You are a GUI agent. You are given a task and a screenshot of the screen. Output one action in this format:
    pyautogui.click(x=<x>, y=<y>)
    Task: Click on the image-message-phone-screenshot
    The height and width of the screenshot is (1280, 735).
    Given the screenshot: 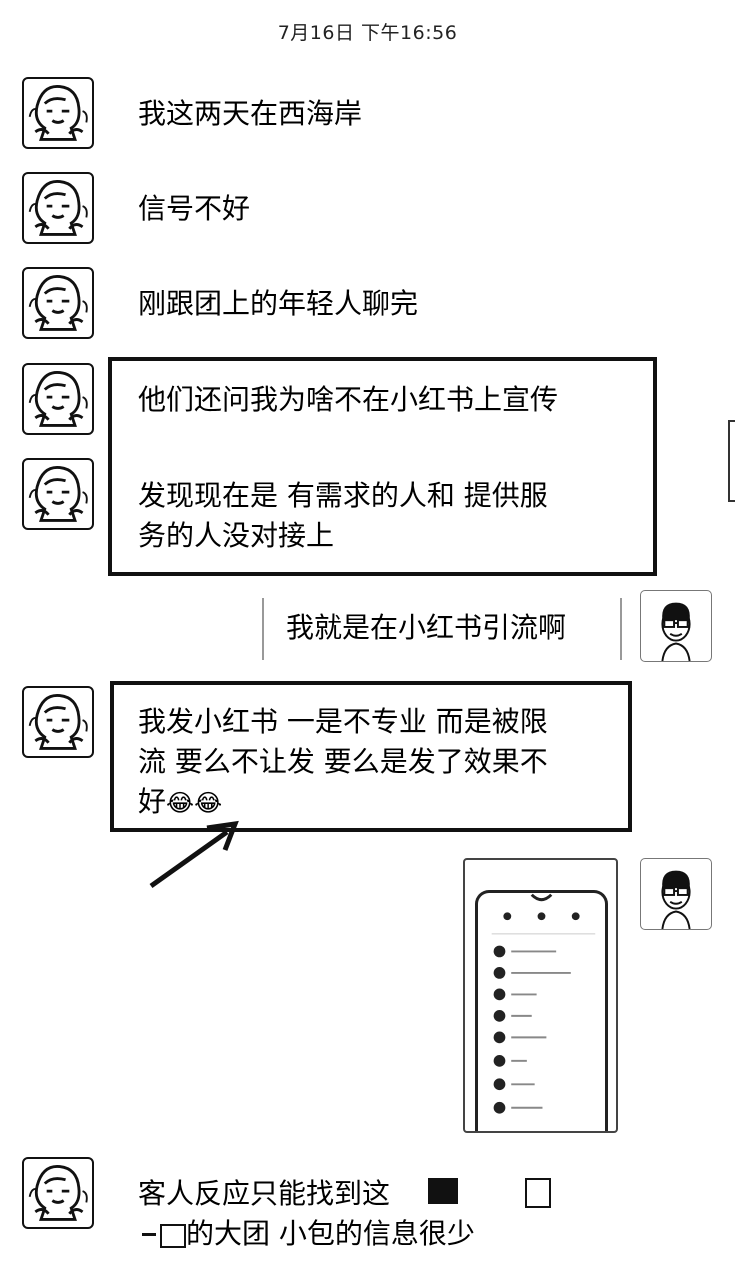 What is the action you would take?
    pyautogui.click(x=540, y=995)
    